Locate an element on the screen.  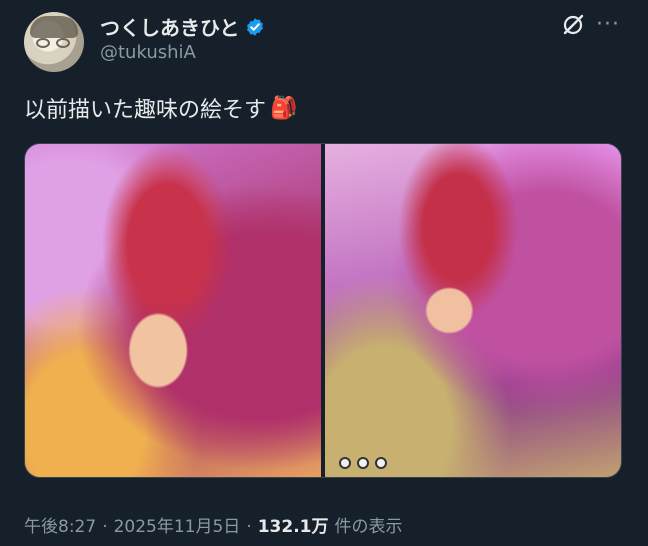
verified-badge-icon is located at coordinates (255, 26).